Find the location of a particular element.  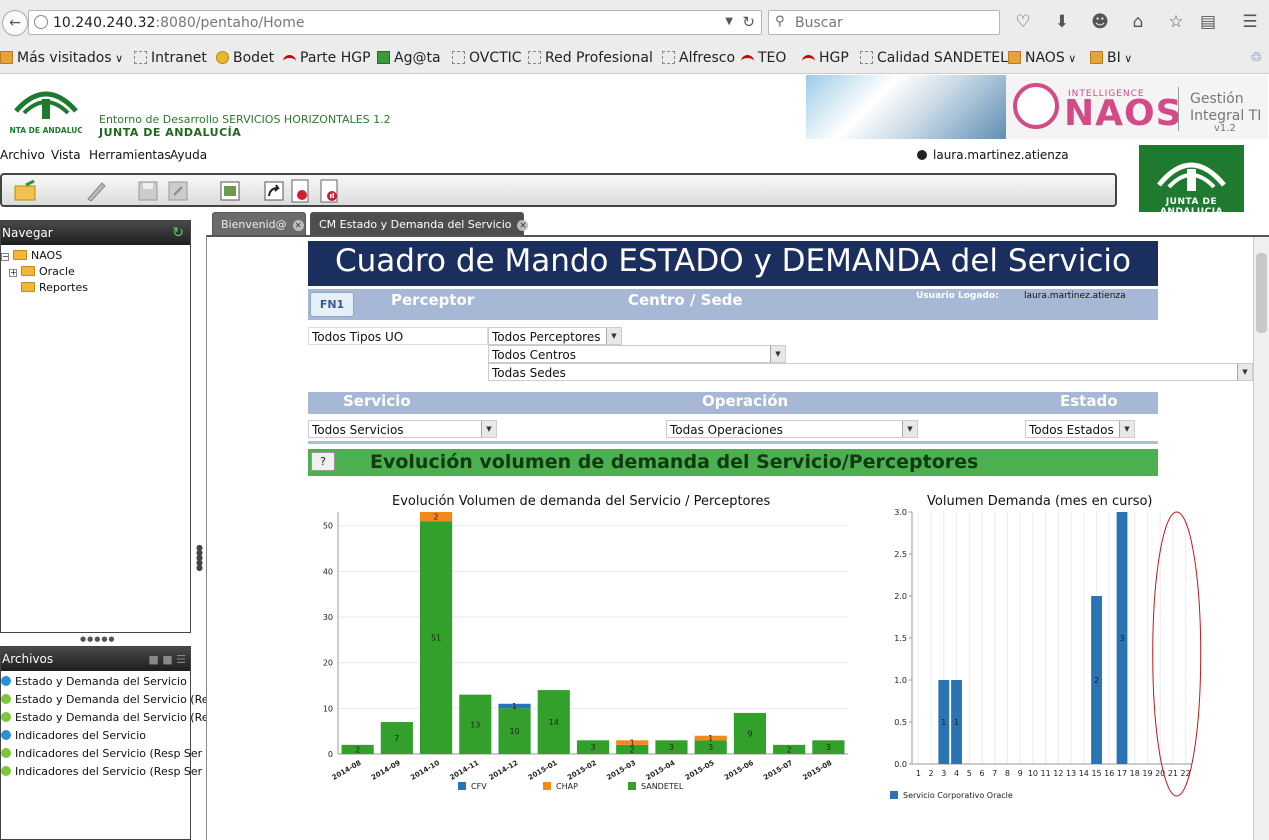

servicios-select: Todos Servicios ▼ is located at coordinates (402, 429).